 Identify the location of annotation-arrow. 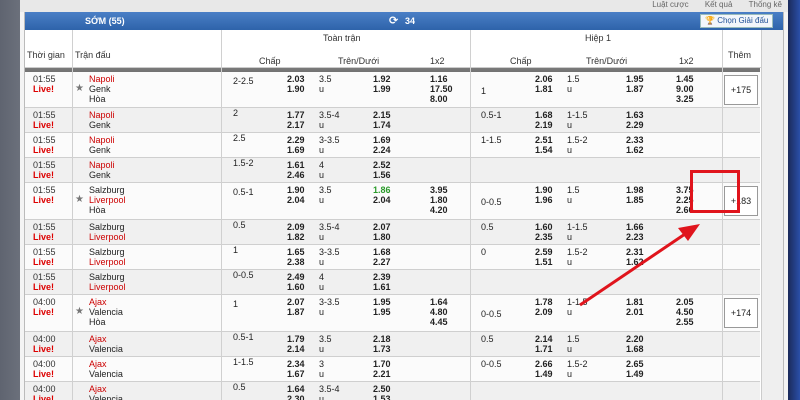
(639, 265).